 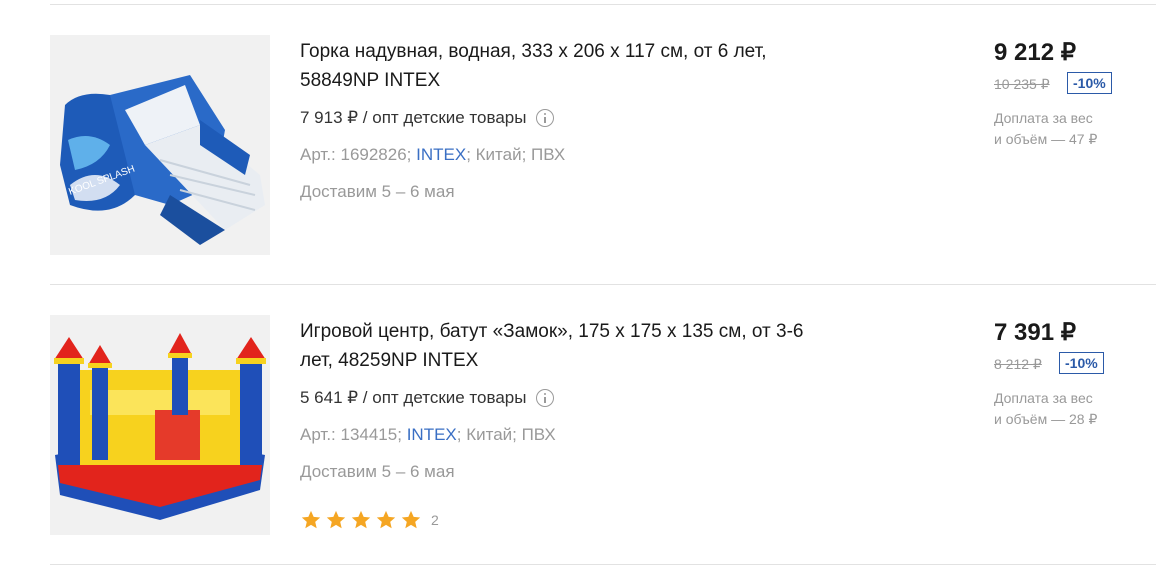 I want to click on wholesale-price-text: 5 641 ₽ / опт детские товары, so click(x=413, y=397).